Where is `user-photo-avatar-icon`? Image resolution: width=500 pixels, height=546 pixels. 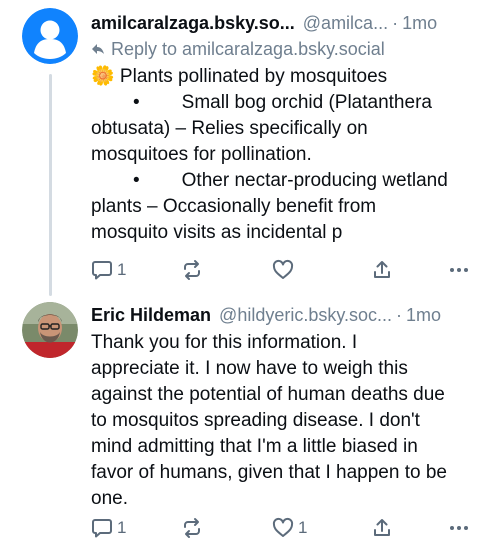
user-photo-avatar-icon is located at coordinates (50, 330).